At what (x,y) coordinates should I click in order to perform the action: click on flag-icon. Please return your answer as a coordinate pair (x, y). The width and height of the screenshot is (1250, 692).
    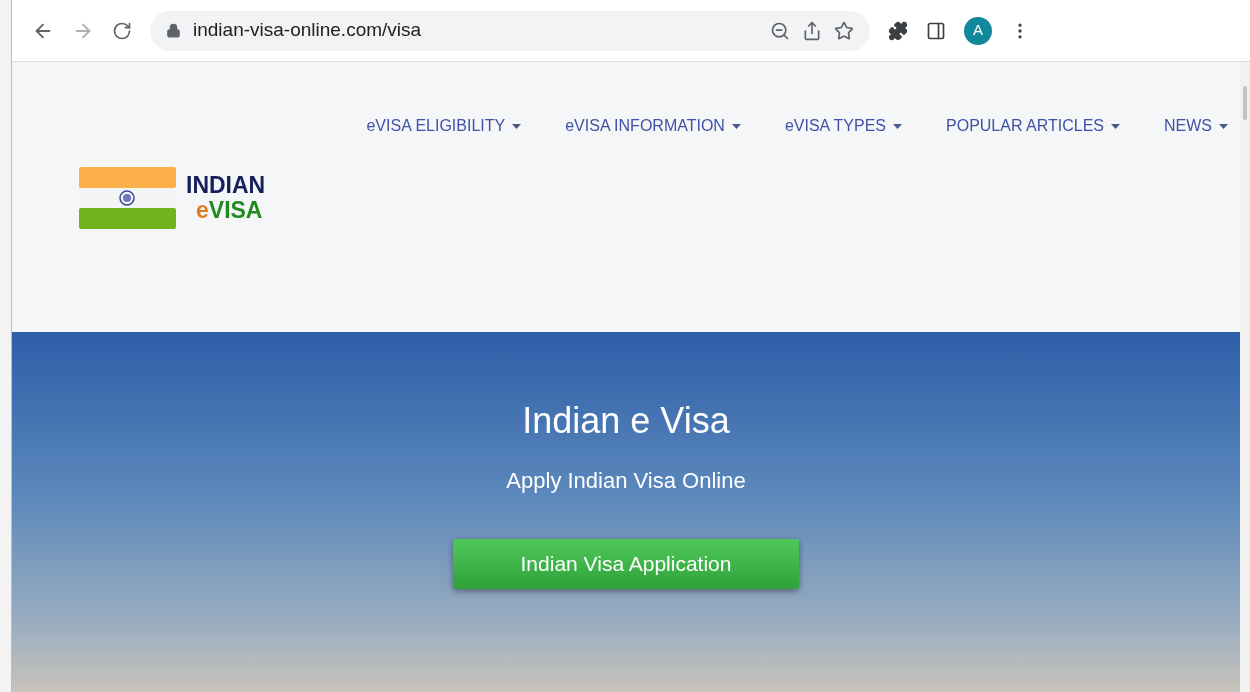
    Looking at the image, I should click on (127, 198).